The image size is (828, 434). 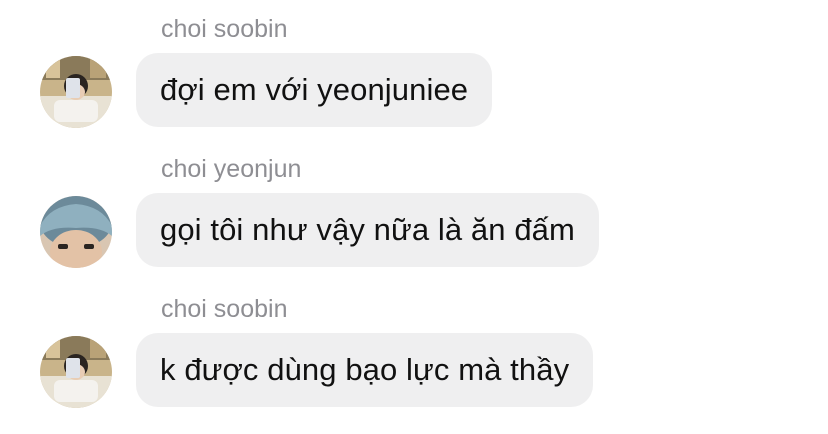 I want to click on message-bubble: k được dùng bạo lực mà thầy, so click(x=365, y=370).